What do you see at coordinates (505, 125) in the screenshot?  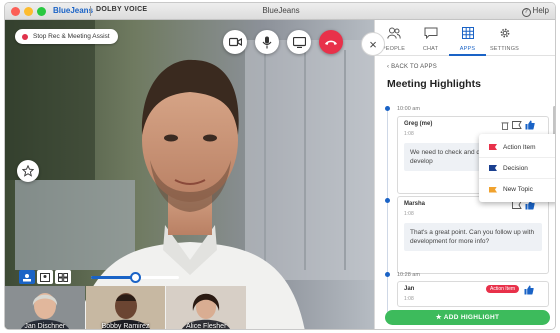 I see `trash-icon` at bounding box center [505, 125].